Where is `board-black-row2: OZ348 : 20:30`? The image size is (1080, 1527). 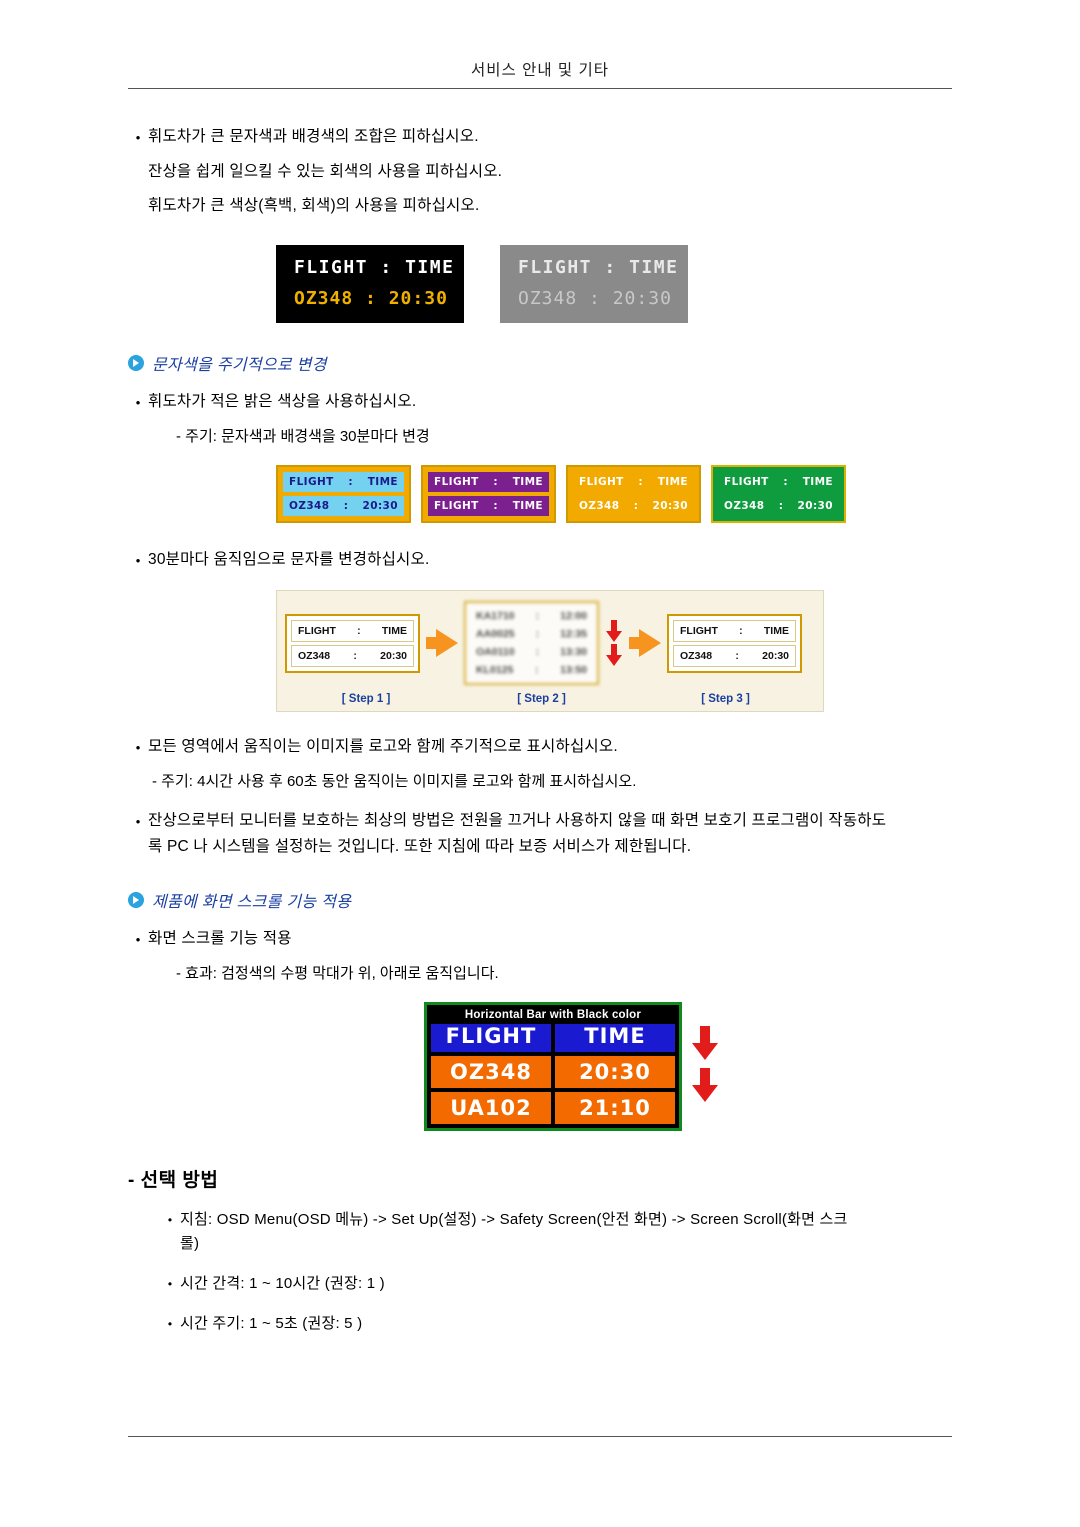
board-black-row2: OZ348 : 20:30 is located at coordinates (370, 298).